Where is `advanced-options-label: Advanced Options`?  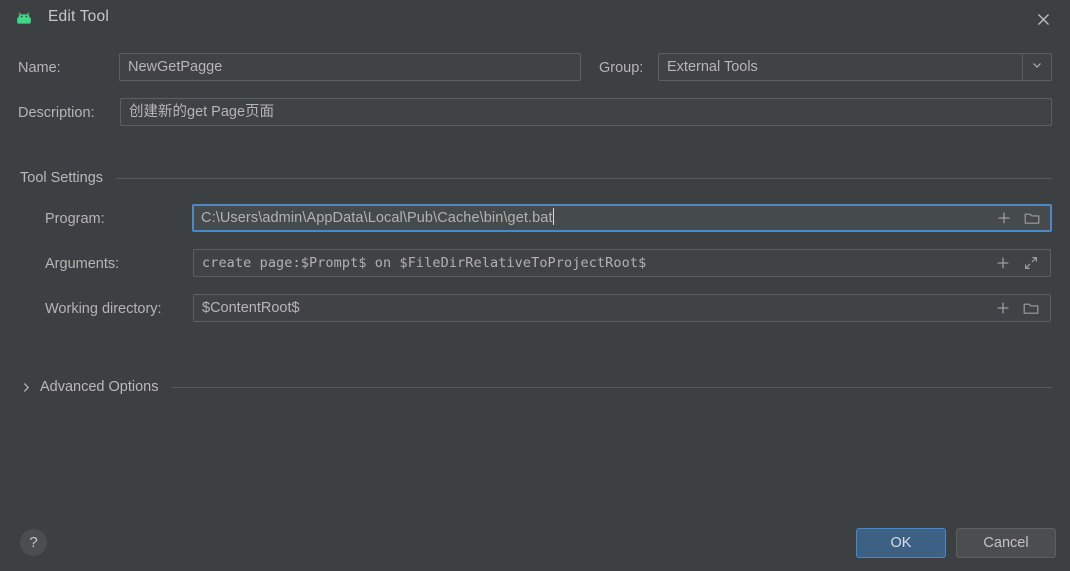
advanced-options-label: Advanced Options is located at coordinates (99, 387).